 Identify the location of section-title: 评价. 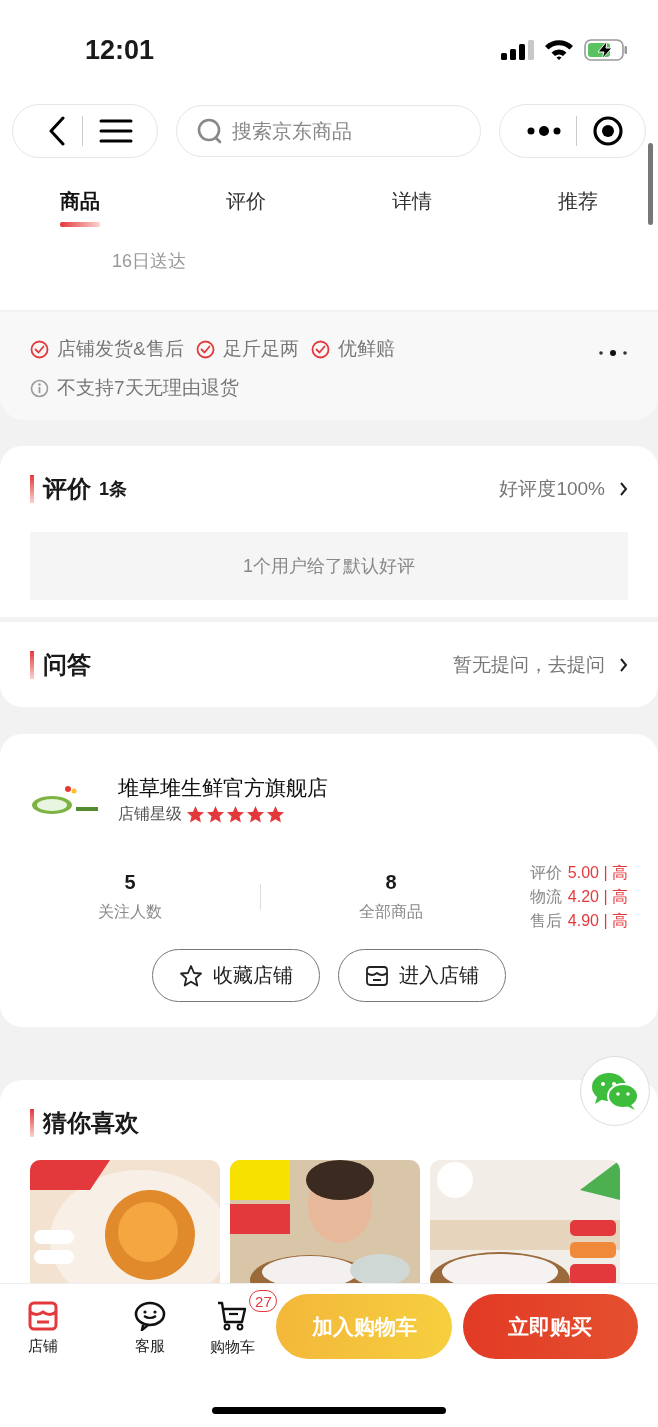
(67, 489).